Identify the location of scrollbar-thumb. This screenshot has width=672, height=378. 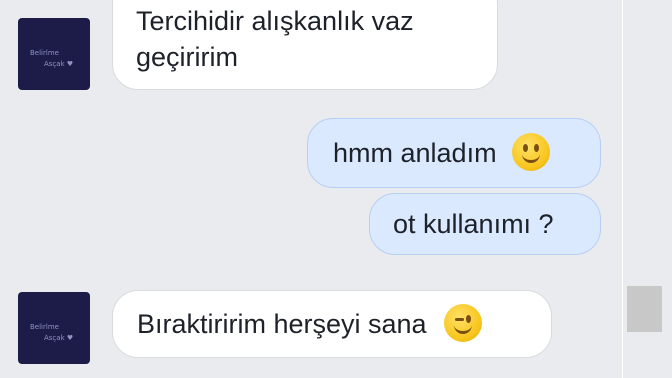
(644, 309).